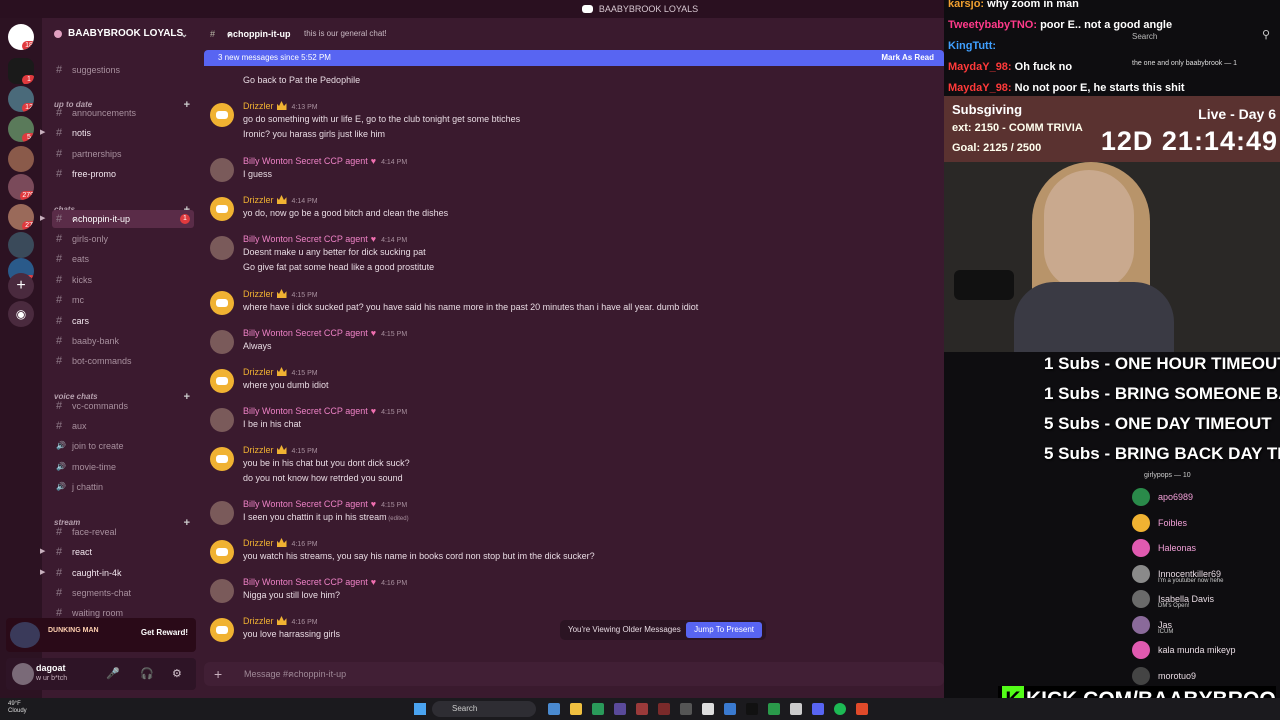 The height and width of the screenshot is (720, 1280). What do you see at coordinates (123, 321) in the screenshot?
I see `channel-item: # cars` at bounding box center [123, 321].